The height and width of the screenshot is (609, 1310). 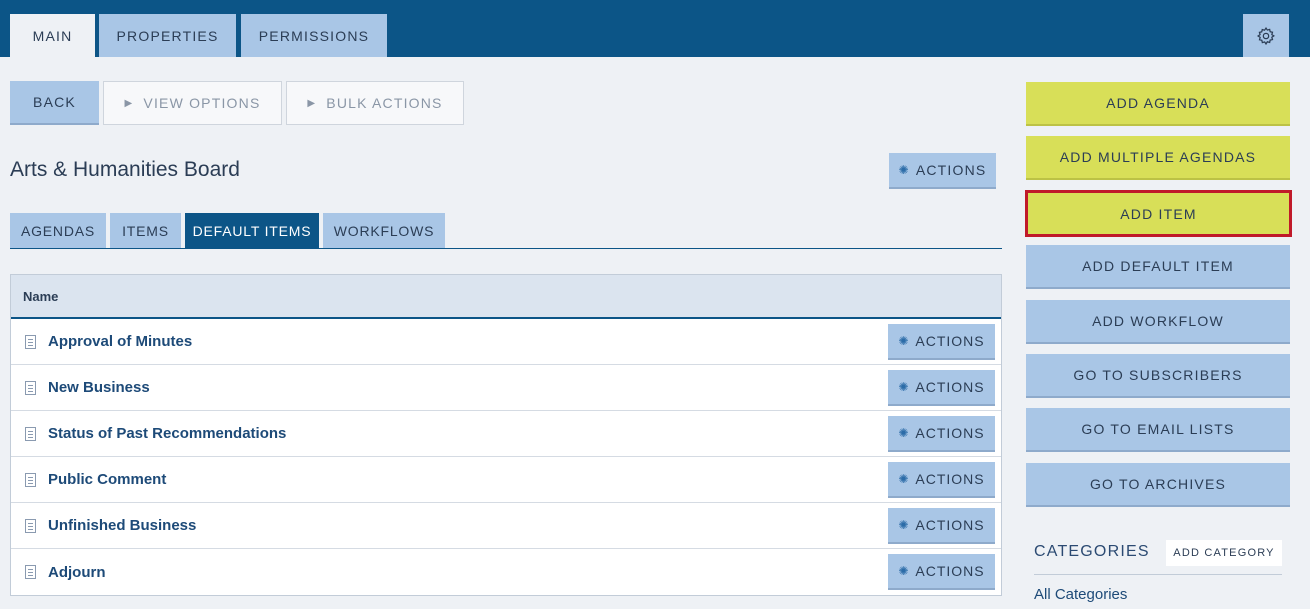 I want to click on settings-button, so click(x=1266, y=35).